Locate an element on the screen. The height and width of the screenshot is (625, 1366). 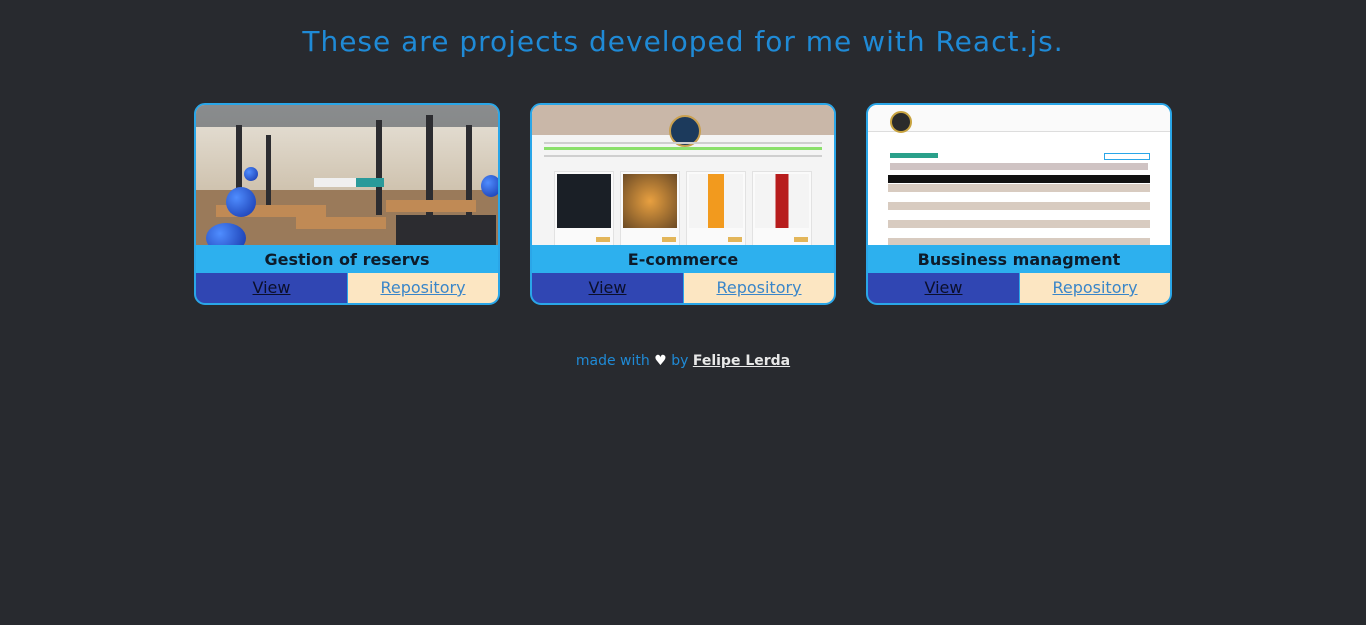
project-title: Gestion of reservs is located at coordinates (347, 259).